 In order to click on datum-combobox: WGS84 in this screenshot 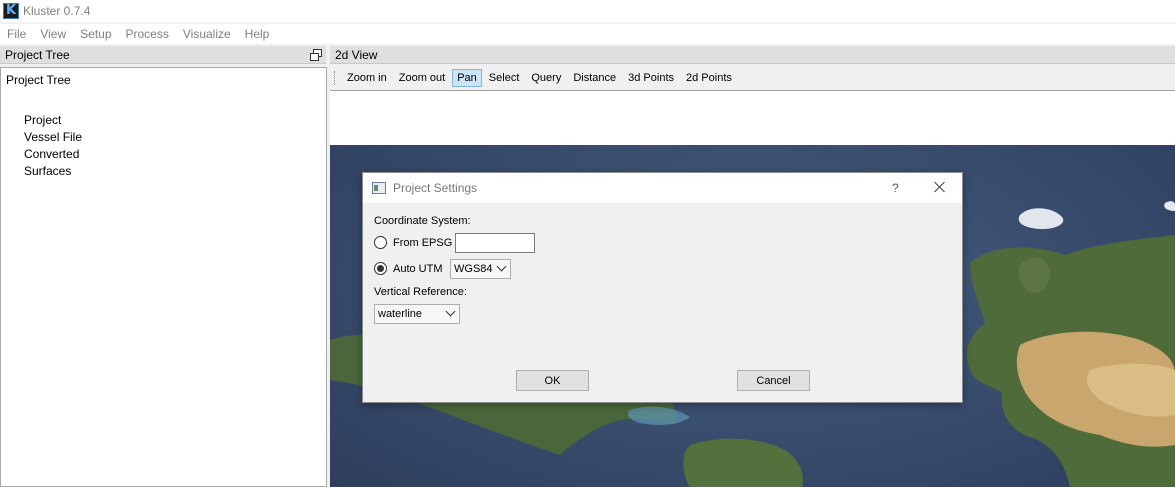, I will do `click(480, 269)`.